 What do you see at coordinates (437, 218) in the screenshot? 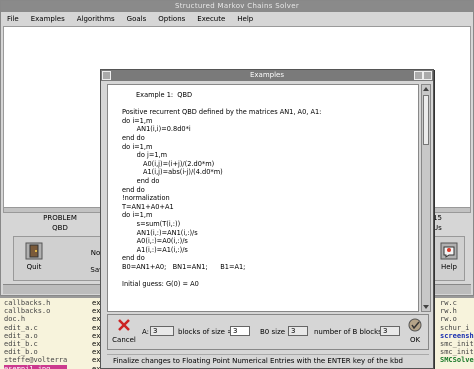
I see `problem-right-label: 15` at bounding box center [437, 218].